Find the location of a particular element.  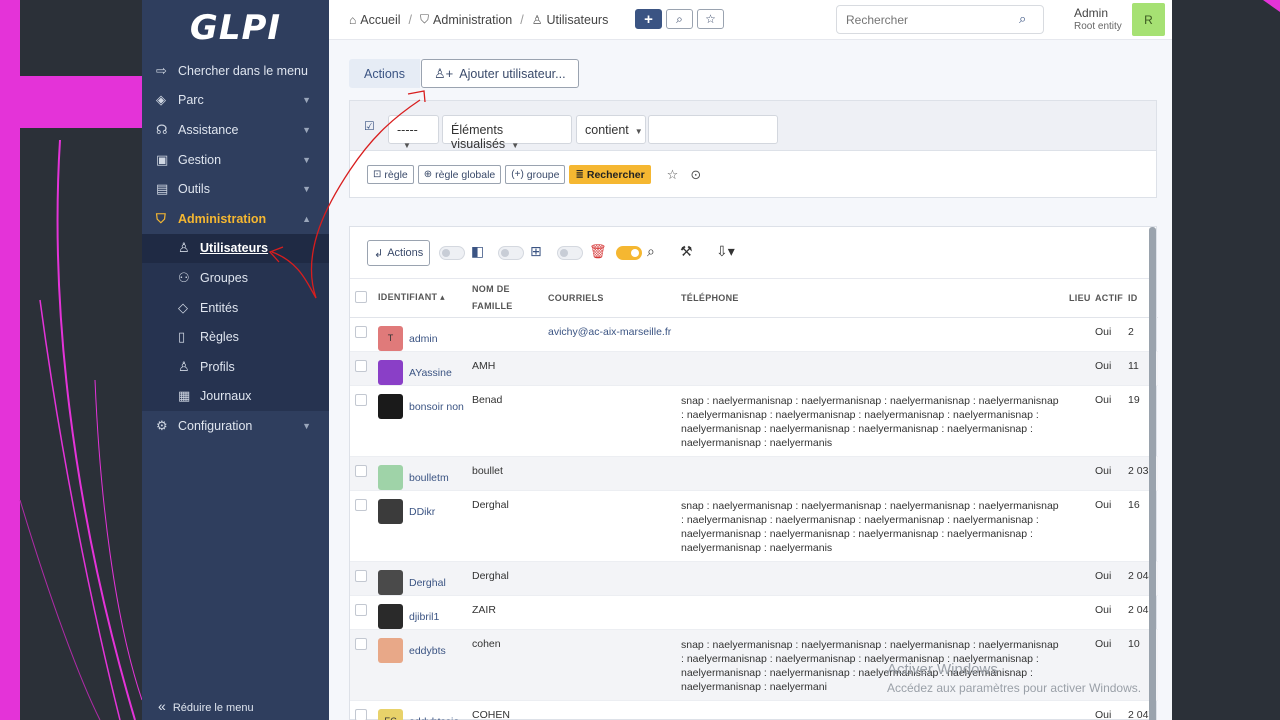

add-button: + is located at coordinates (648, 19).